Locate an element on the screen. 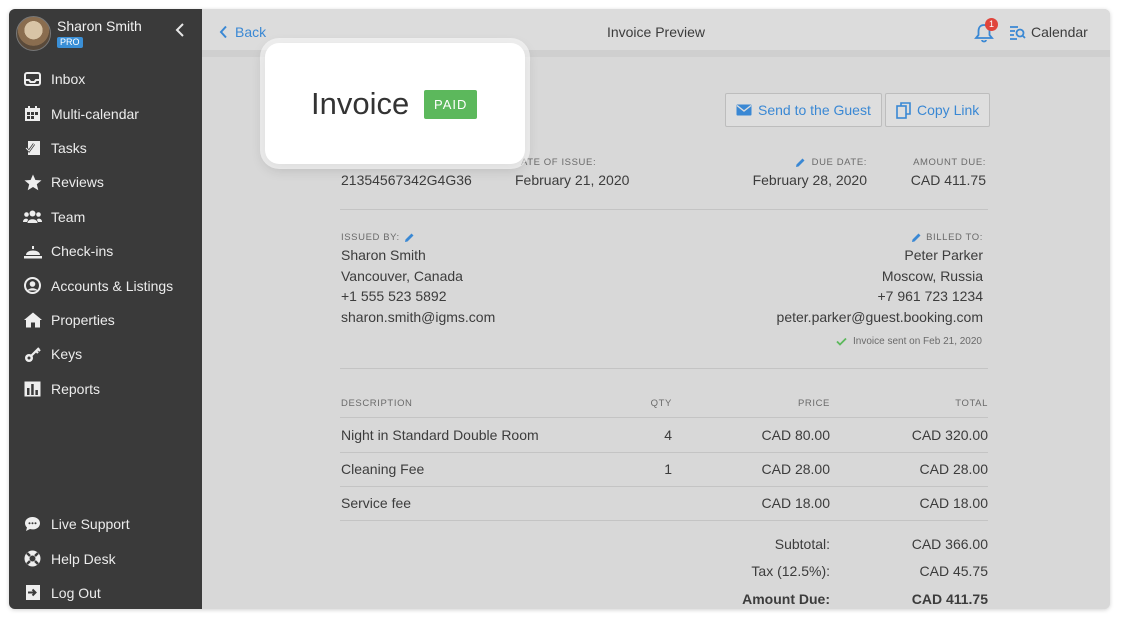  sidebar-bottom-nav: Live Support Help Desk Log Out is located at coordinates (105, 558).